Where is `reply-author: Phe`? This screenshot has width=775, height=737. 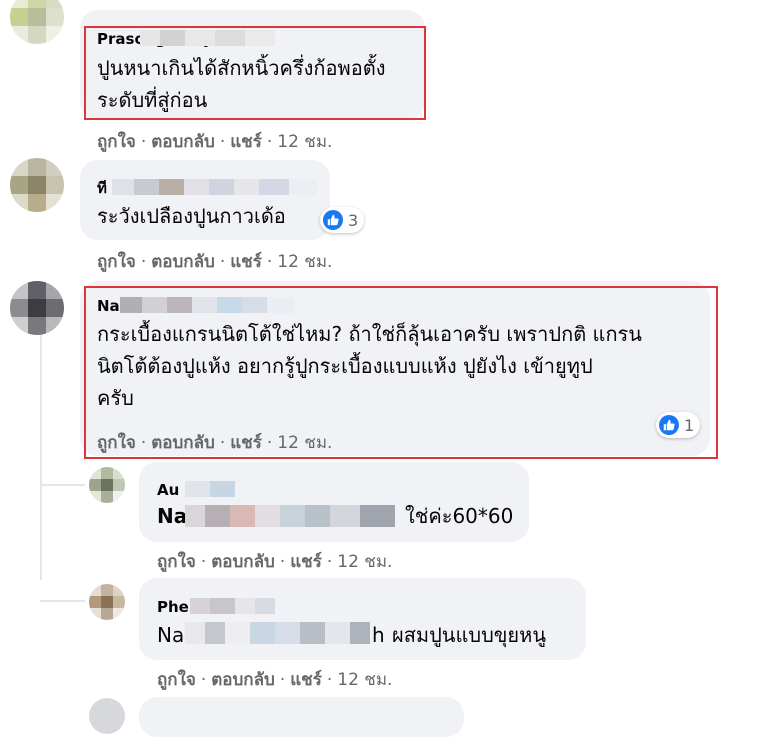
reply-author: Phe is located at coordinates (173, 607).